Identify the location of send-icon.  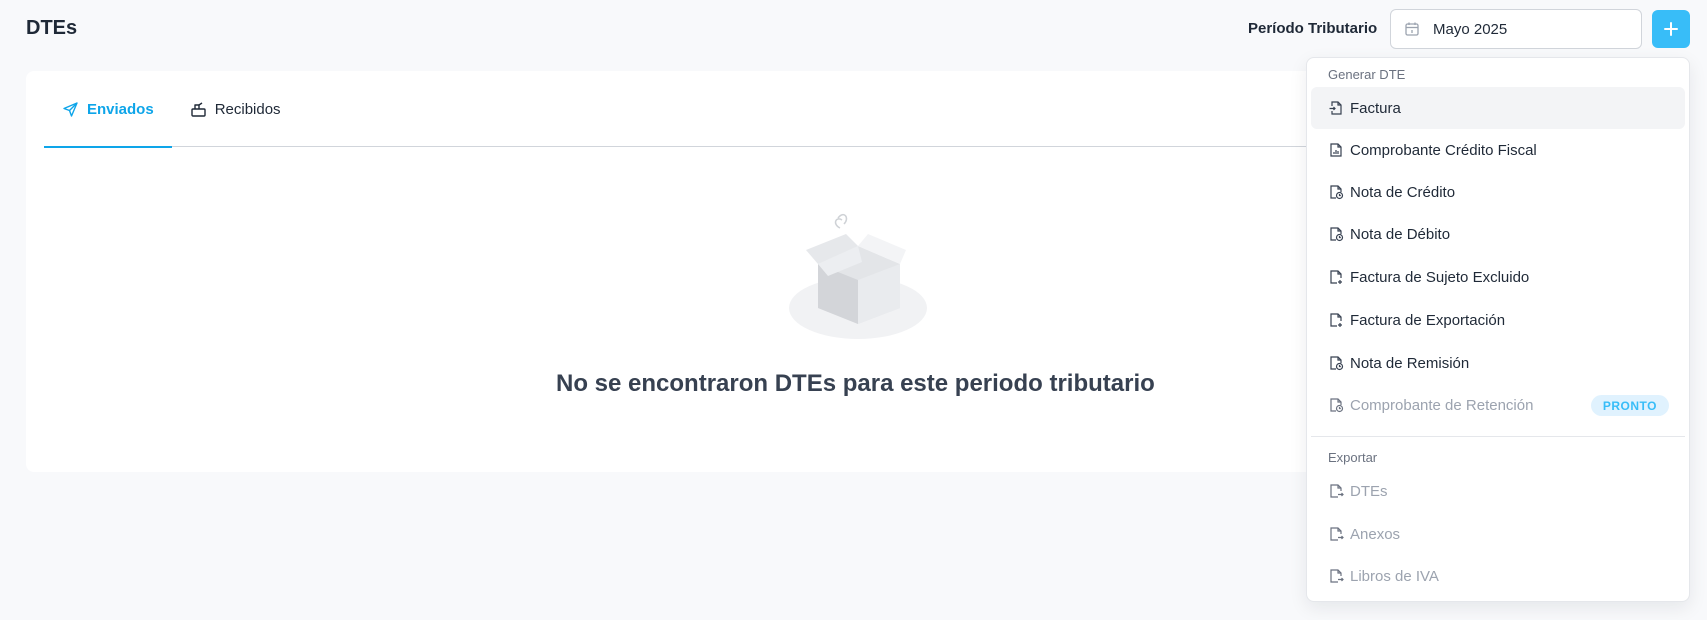
(70, 109).